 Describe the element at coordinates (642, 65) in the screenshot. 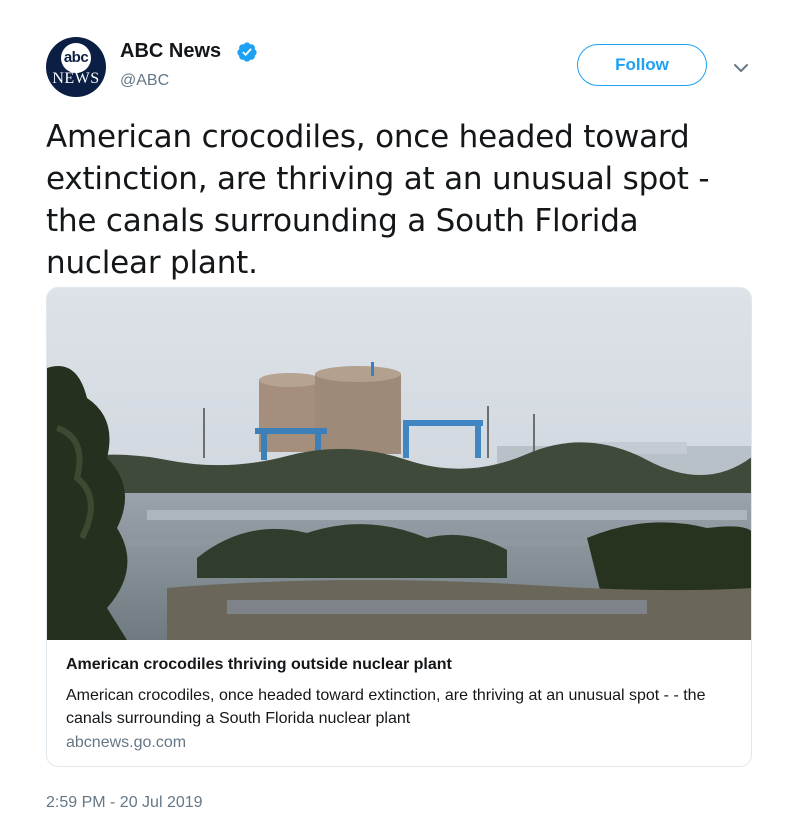

I see `follow-button: Follow` at that location.